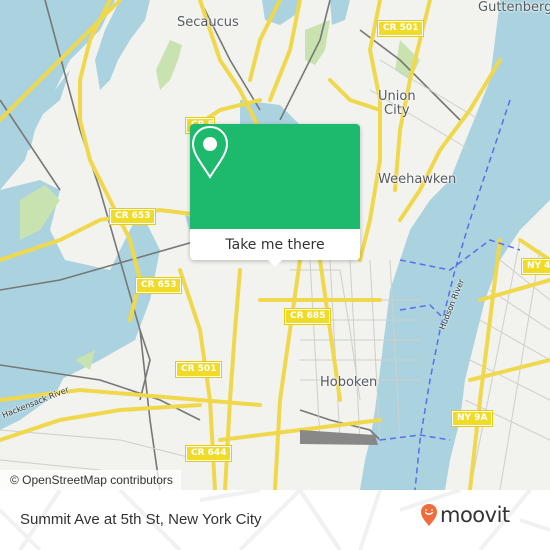  What do you see at coordinates (208, 22) in the screenshot?
I see `place-label-secaucus: Secaucus` at bounding box center [208, 22].